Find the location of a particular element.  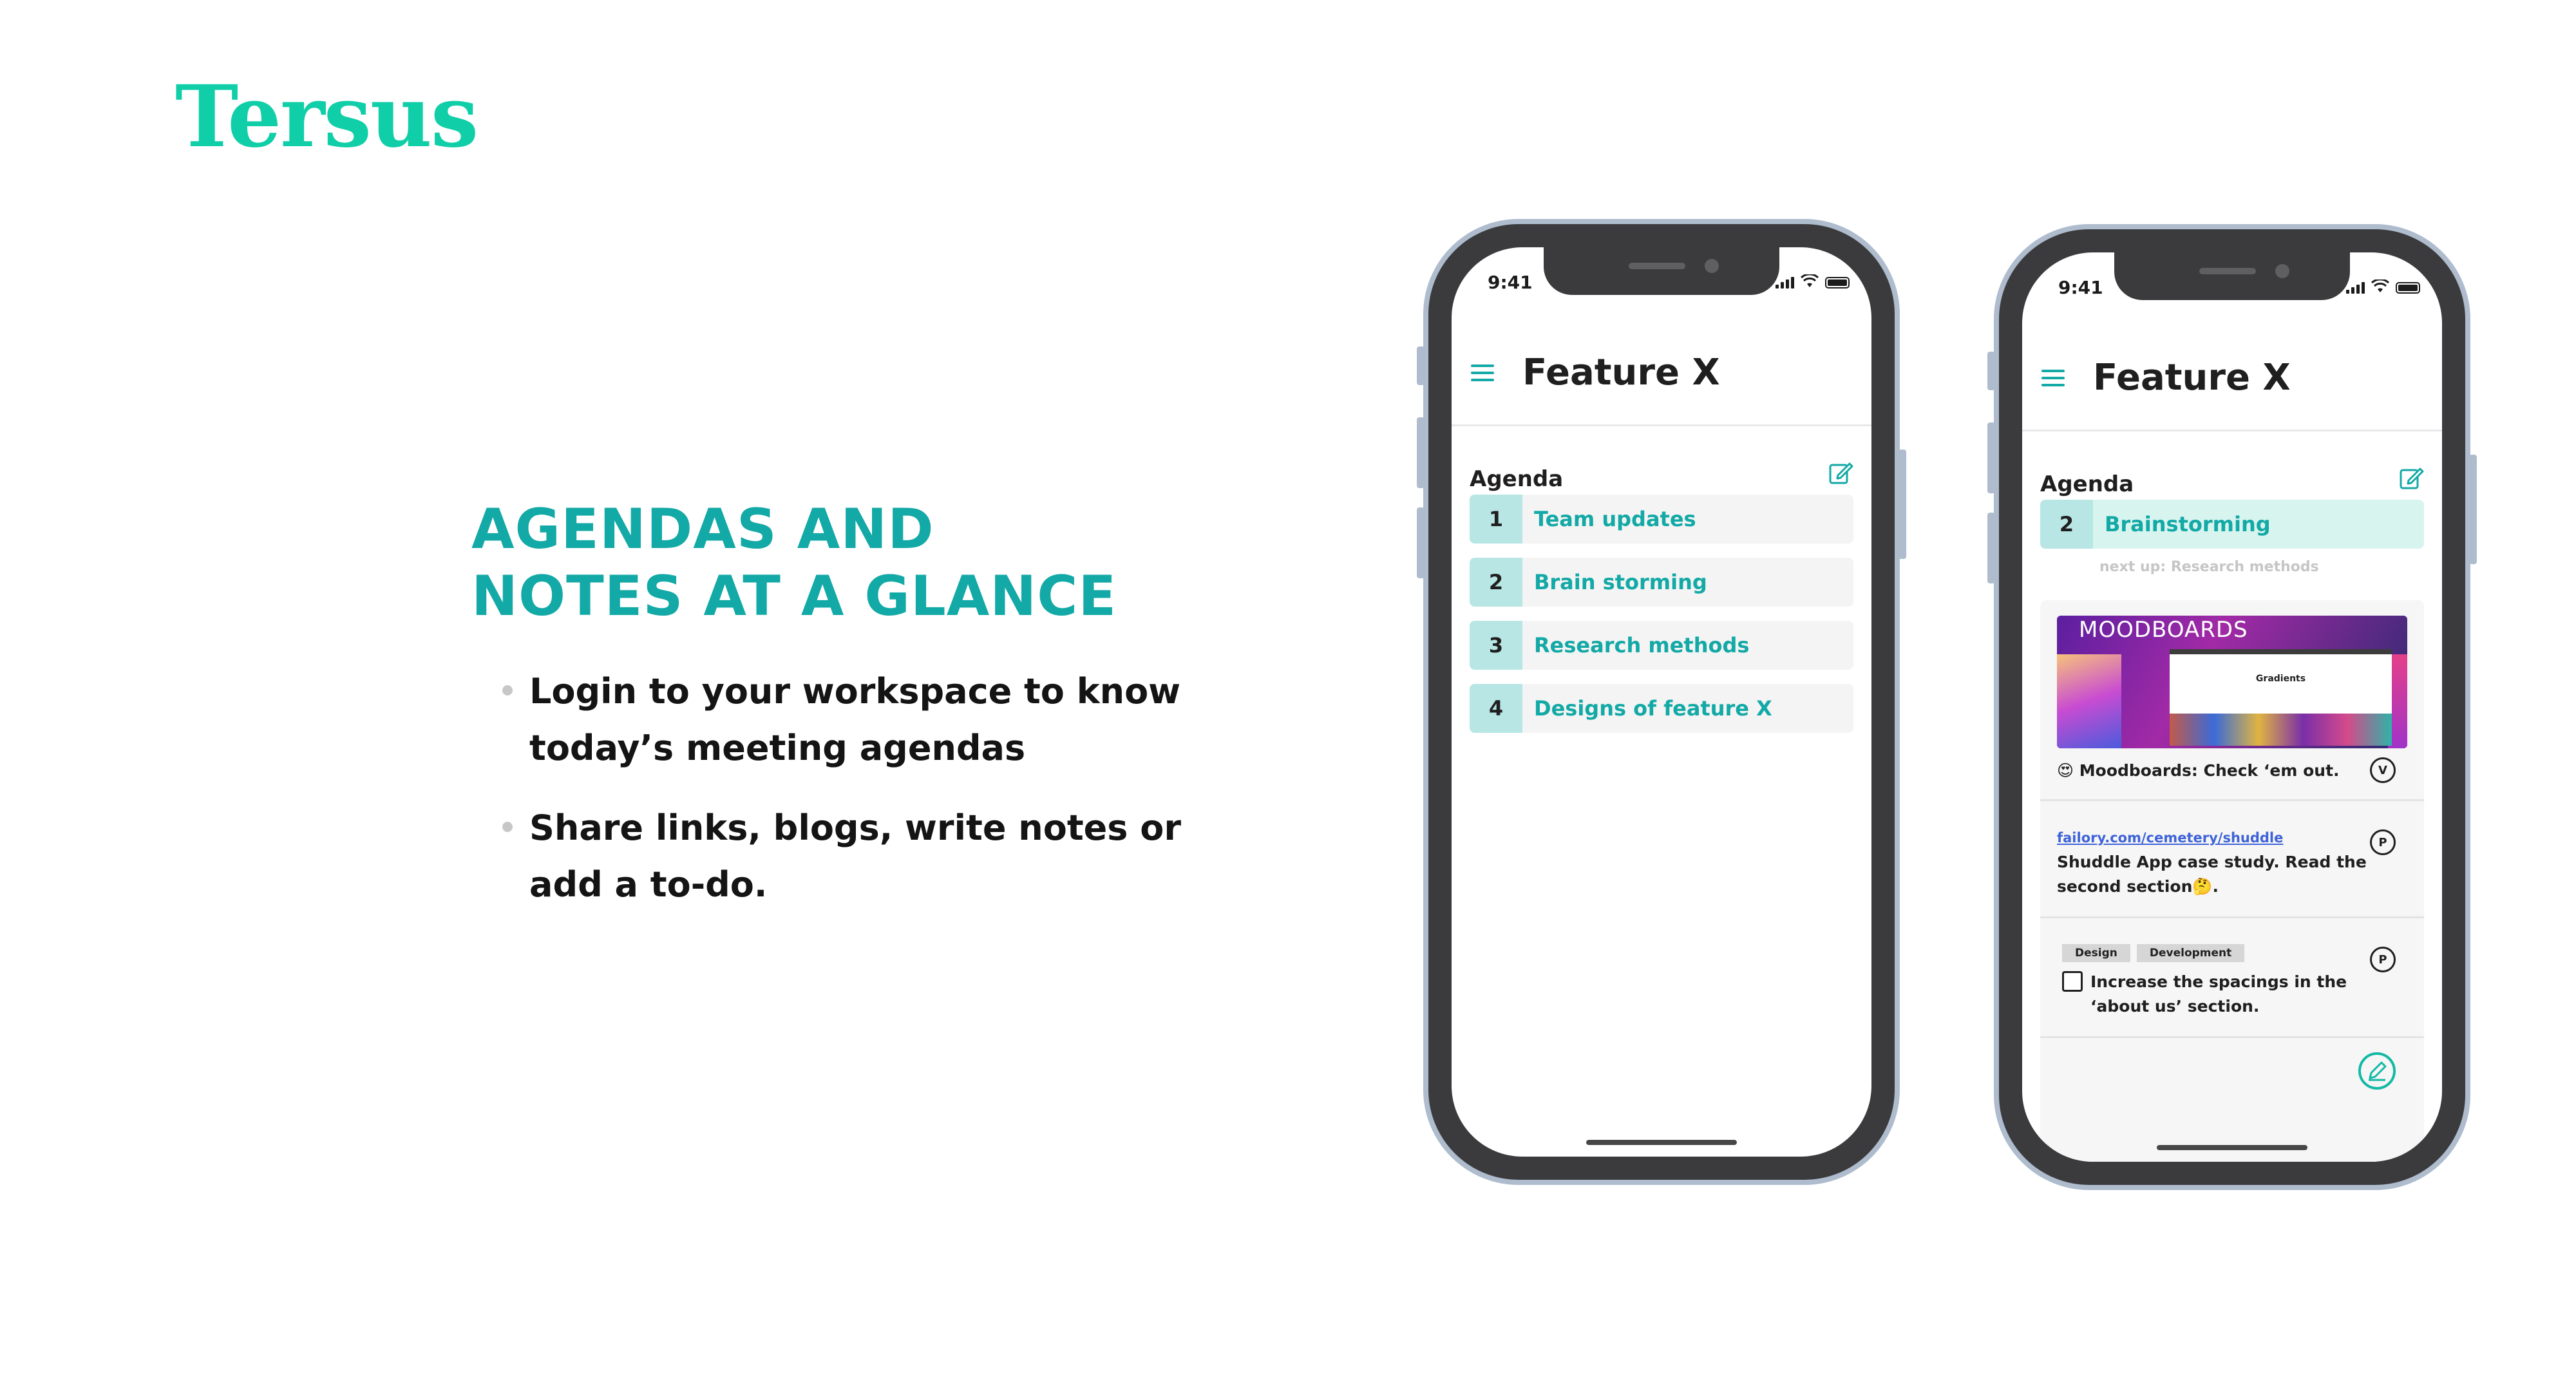

agenda-item-number: 1 is located at coordinates (1496, 519).